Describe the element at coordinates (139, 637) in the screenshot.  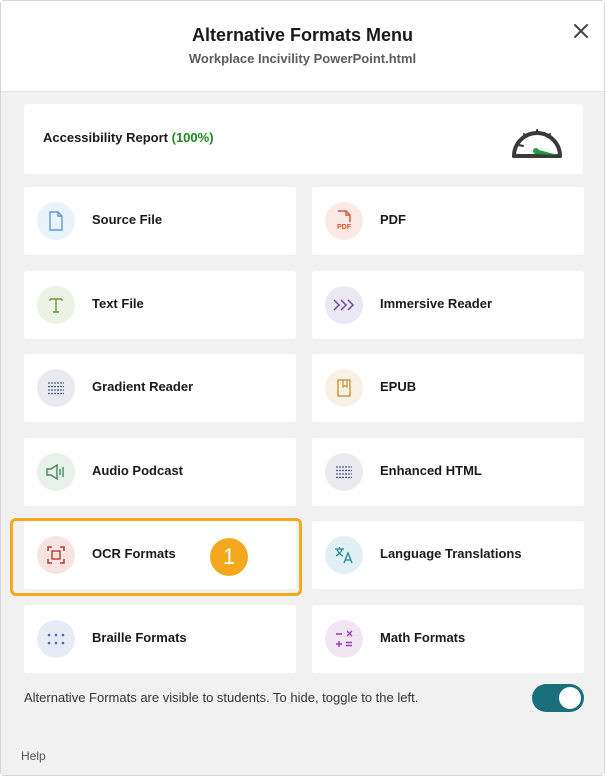
I see `format-label: Braille Formats` at that location.